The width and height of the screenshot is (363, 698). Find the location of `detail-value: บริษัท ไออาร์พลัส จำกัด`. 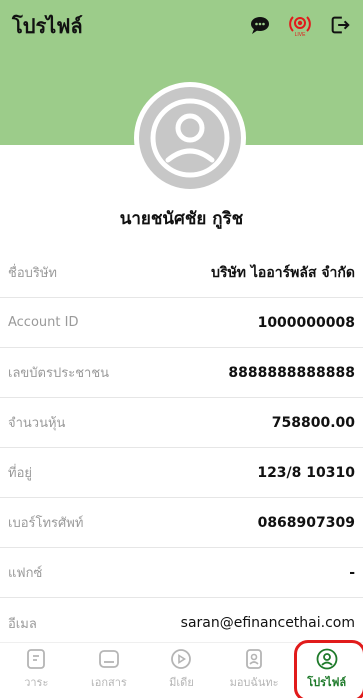

detail-value: บริษัท ไออาร์พลัส จำกัด is located at coordinates (283, 272).